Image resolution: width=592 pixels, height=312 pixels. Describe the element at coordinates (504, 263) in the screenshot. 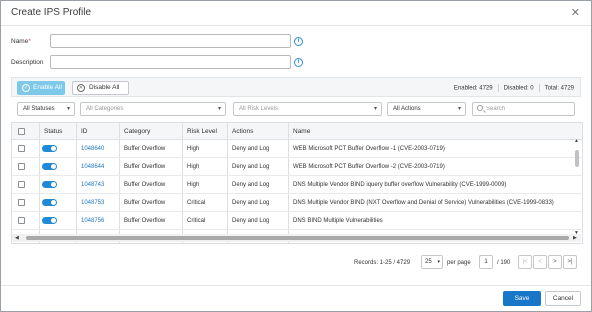

I see `total-pages: / 190` at that location.